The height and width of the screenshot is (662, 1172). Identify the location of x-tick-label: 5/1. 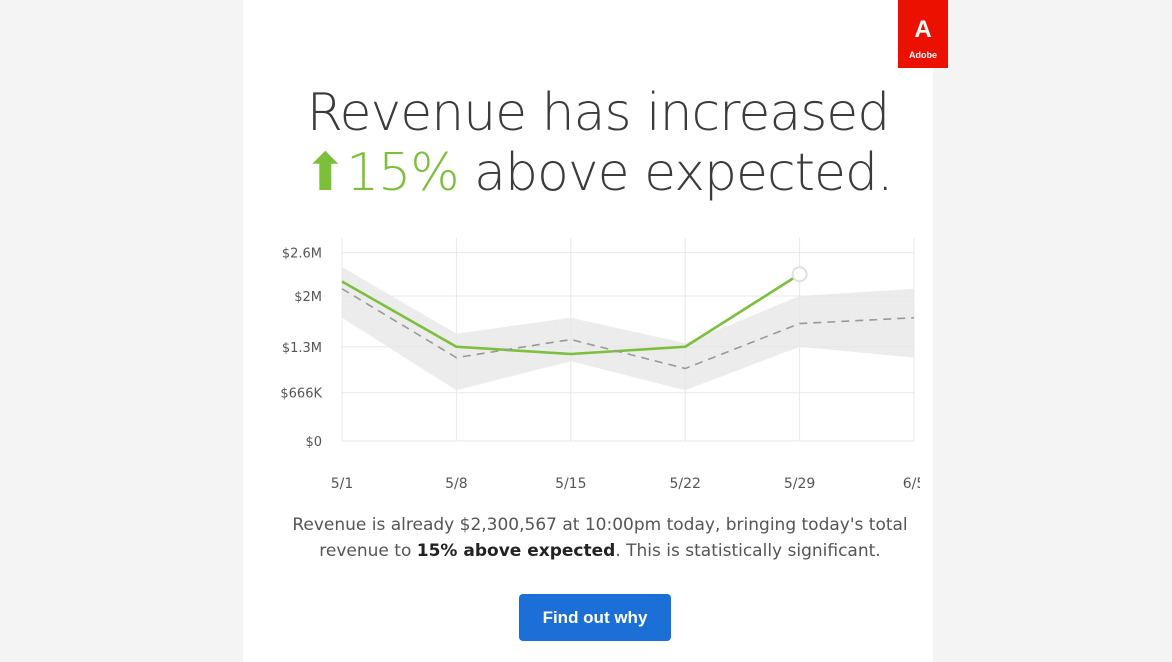
(342, 484).